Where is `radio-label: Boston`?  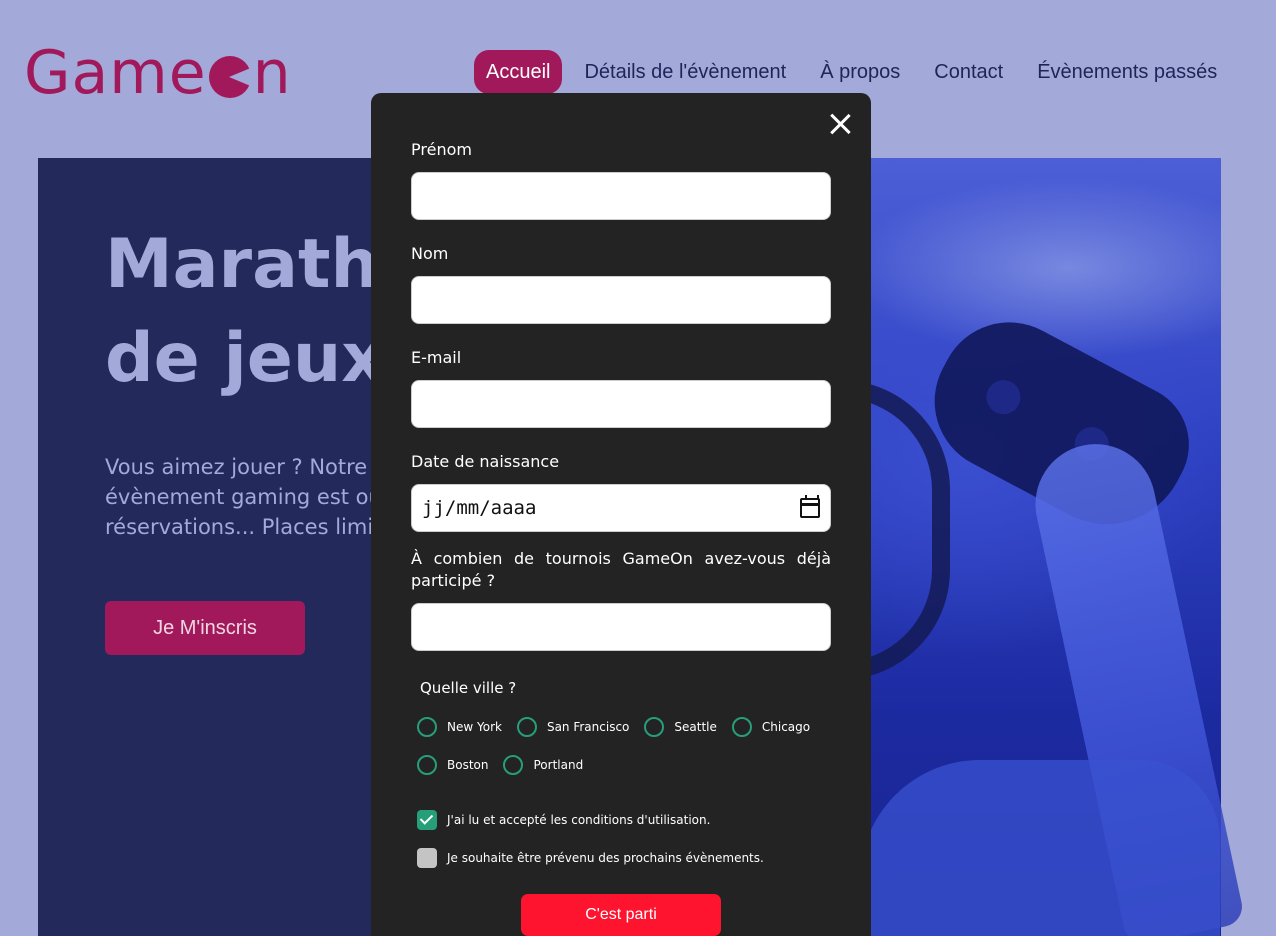
radio-label: Boston is located at coordinates (468, 765).